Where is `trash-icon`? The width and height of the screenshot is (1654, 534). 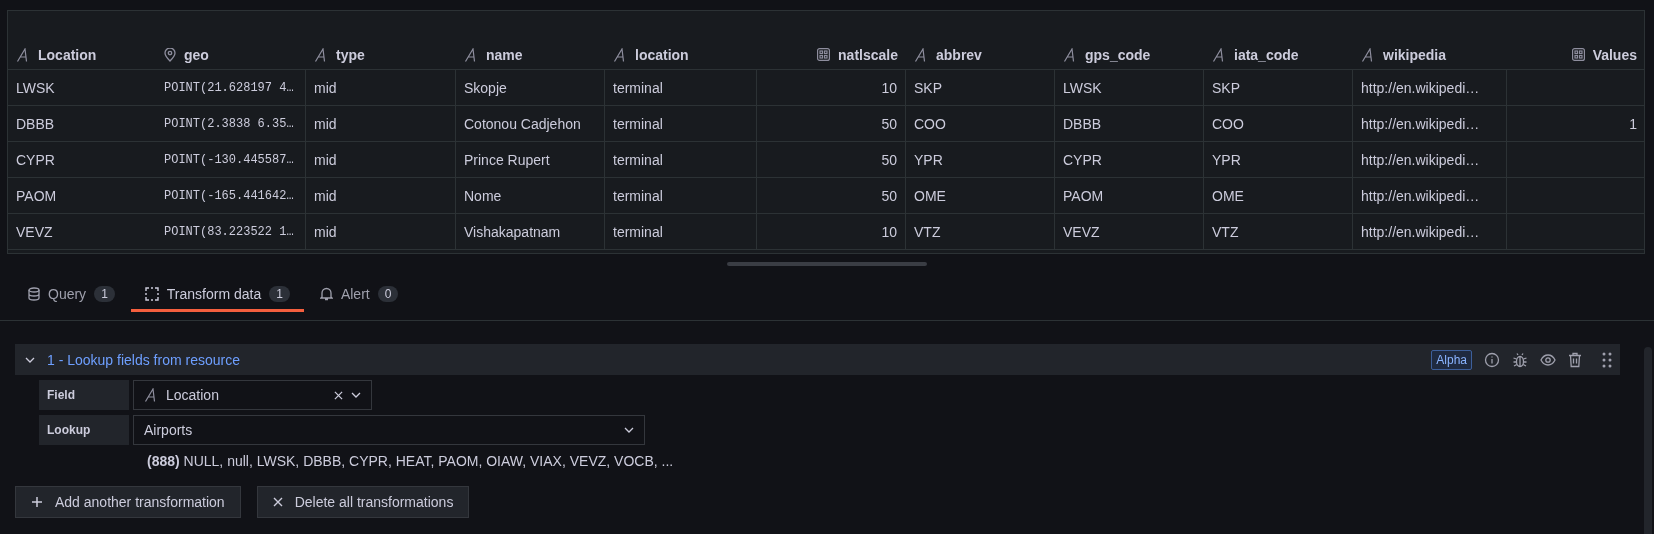 trash-icon is located at coordinates (1575, 359).